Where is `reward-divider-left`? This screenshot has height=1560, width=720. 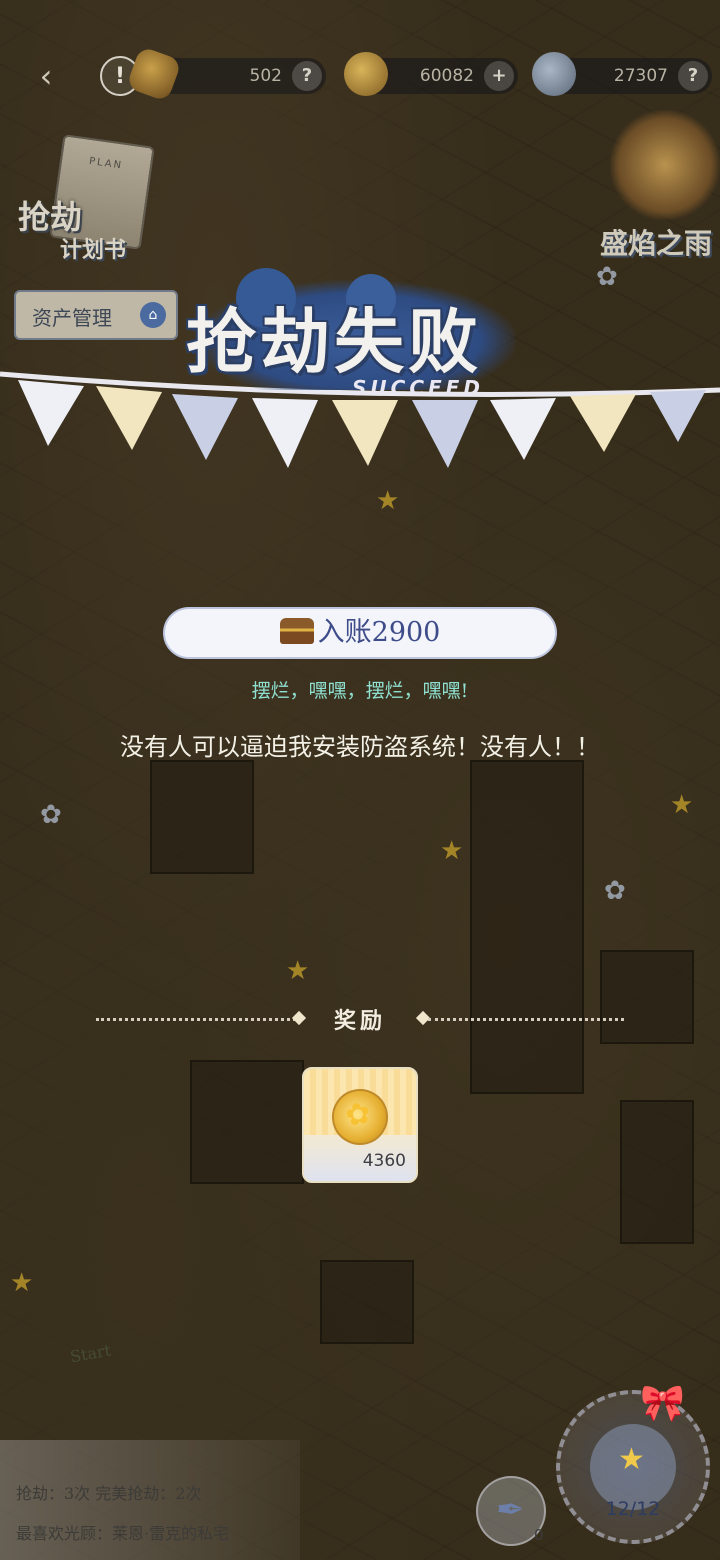 reward-divider-left is located at coordinates (196, 1019).